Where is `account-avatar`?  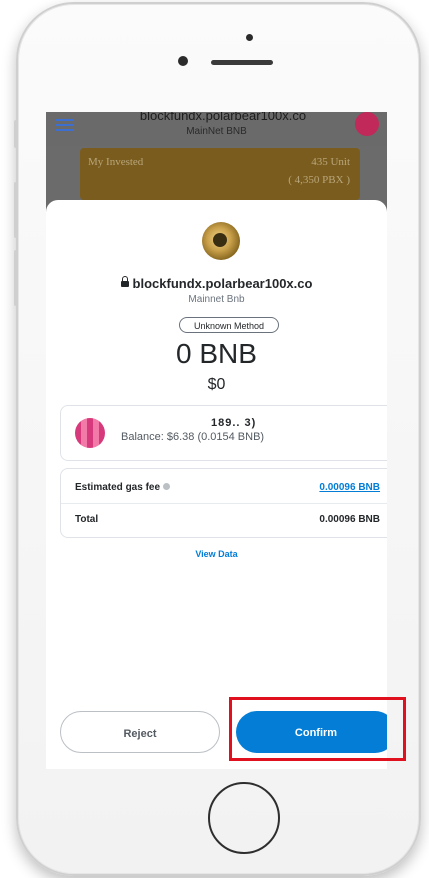 account-avatar is located at coordinates (90, 433).